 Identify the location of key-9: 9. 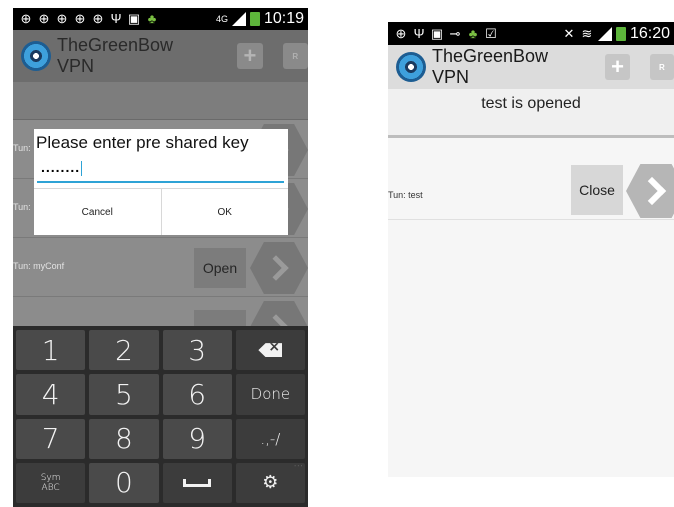
(197, 438).